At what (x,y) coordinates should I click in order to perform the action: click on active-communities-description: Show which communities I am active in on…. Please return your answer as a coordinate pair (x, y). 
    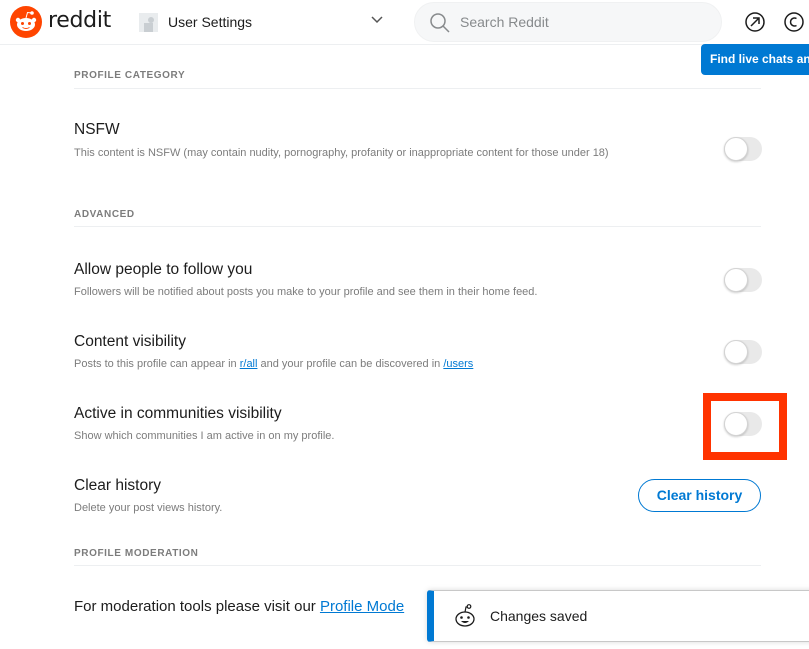
    Looking at the image, I should click on (204, 436).